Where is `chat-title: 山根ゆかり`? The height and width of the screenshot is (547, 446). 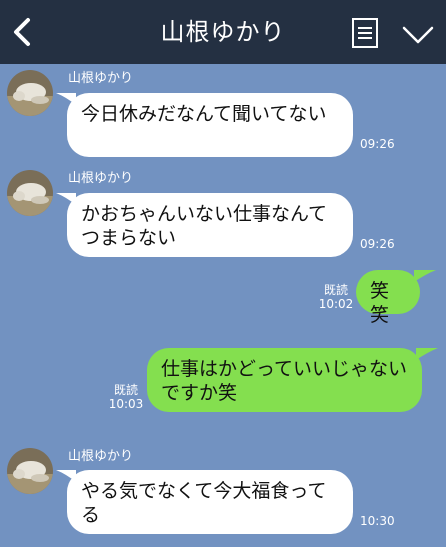
chat-title: 山根ゆかり is located at coordinates (223, 32).